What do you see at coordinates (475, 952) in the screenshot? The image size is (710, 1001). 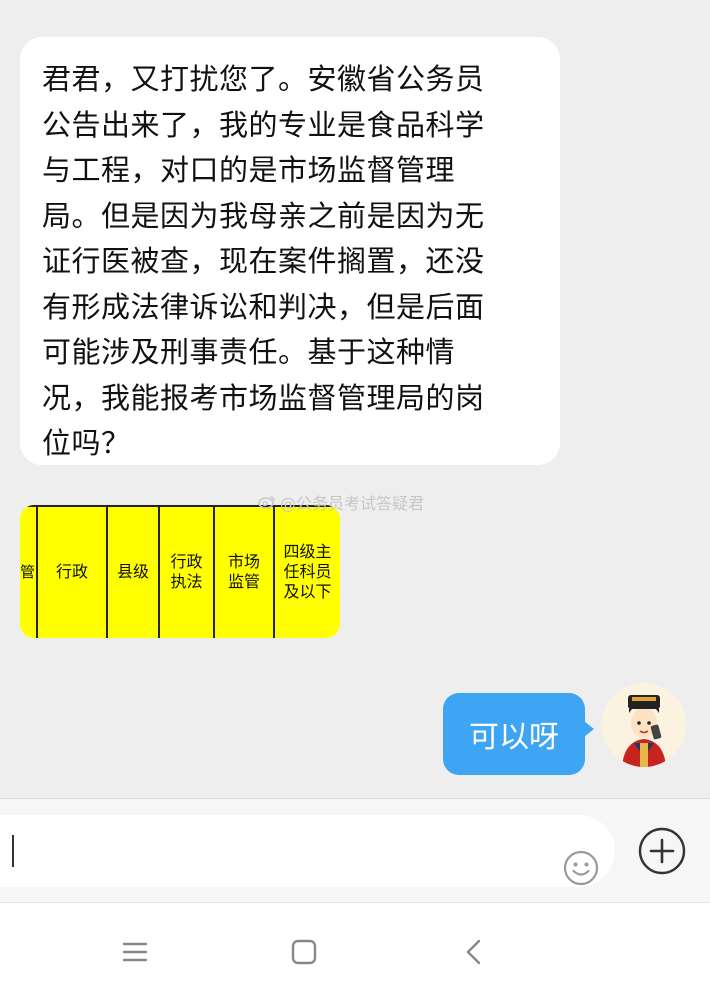 I see `back-chevron-icon` at bounding box center [475, 952].